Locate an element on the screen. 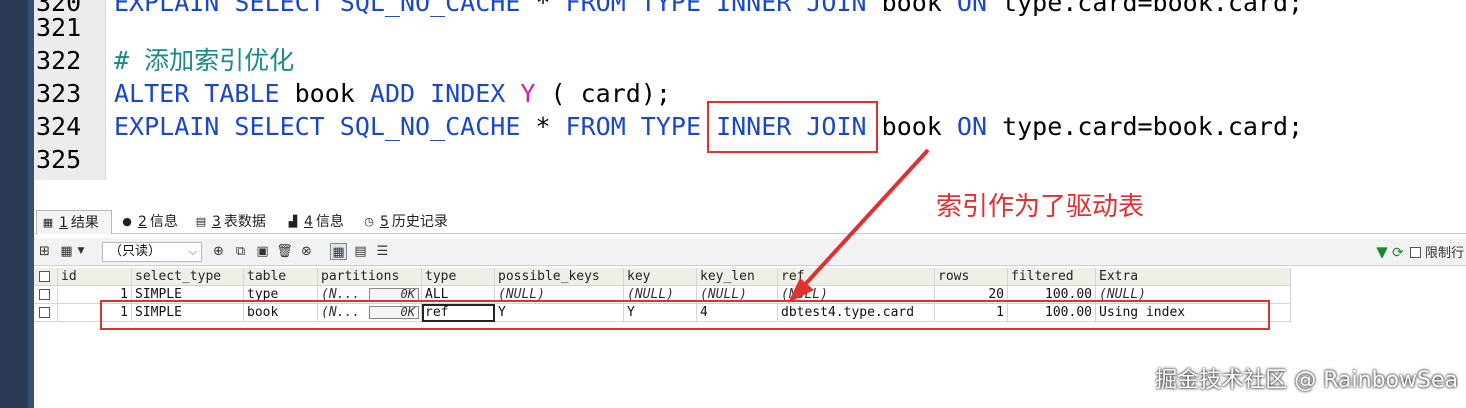 This screenshot has height=408, width=1466. annotation-text: 索引作为了驱动表 is located at coordinates (1040, 207).